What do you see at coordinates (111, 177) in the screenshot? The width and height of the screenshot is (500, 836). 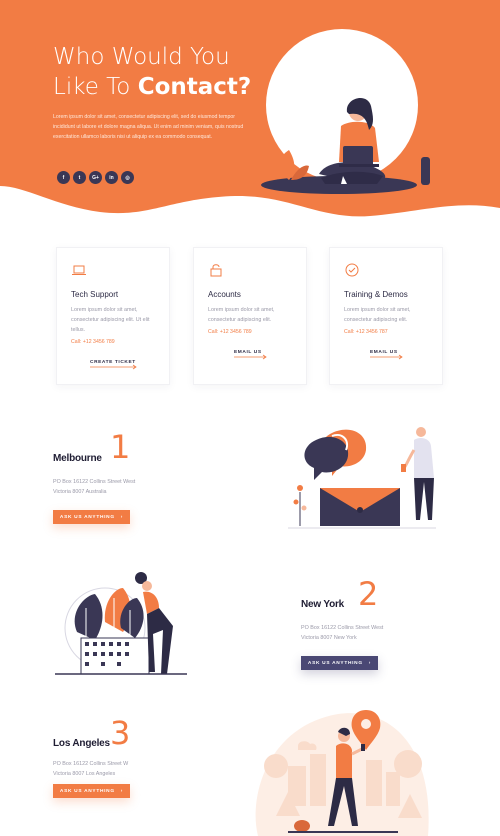 I see `linkedin-icon: in` at bounding box center [111, 177].